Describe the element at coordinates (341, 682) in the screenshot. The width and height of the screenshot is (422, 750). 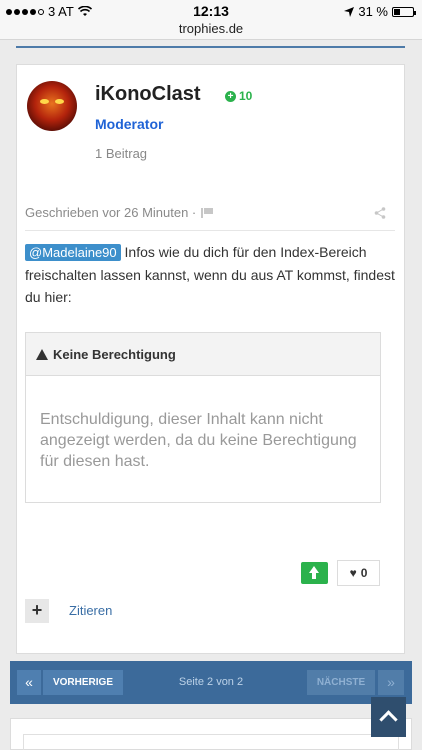
I see `next-page-button: NÄCHSTE` at that location.